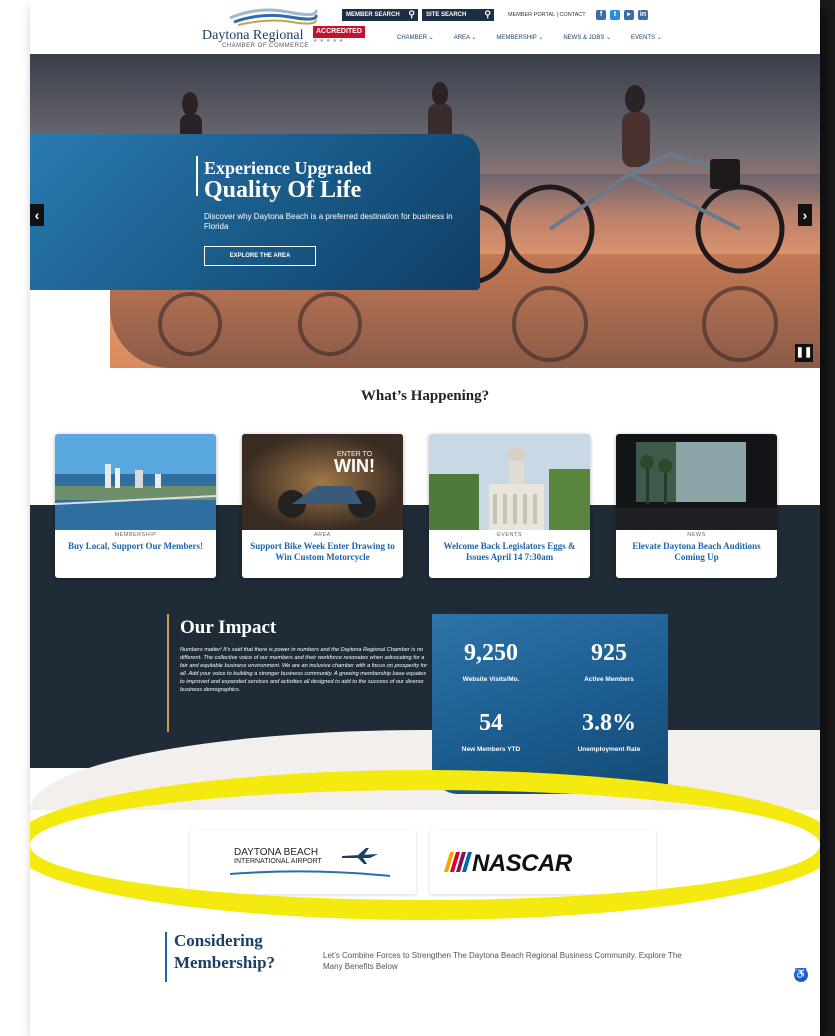  I want to click on hero-heading: Quality Of Life, so click(283, 190).